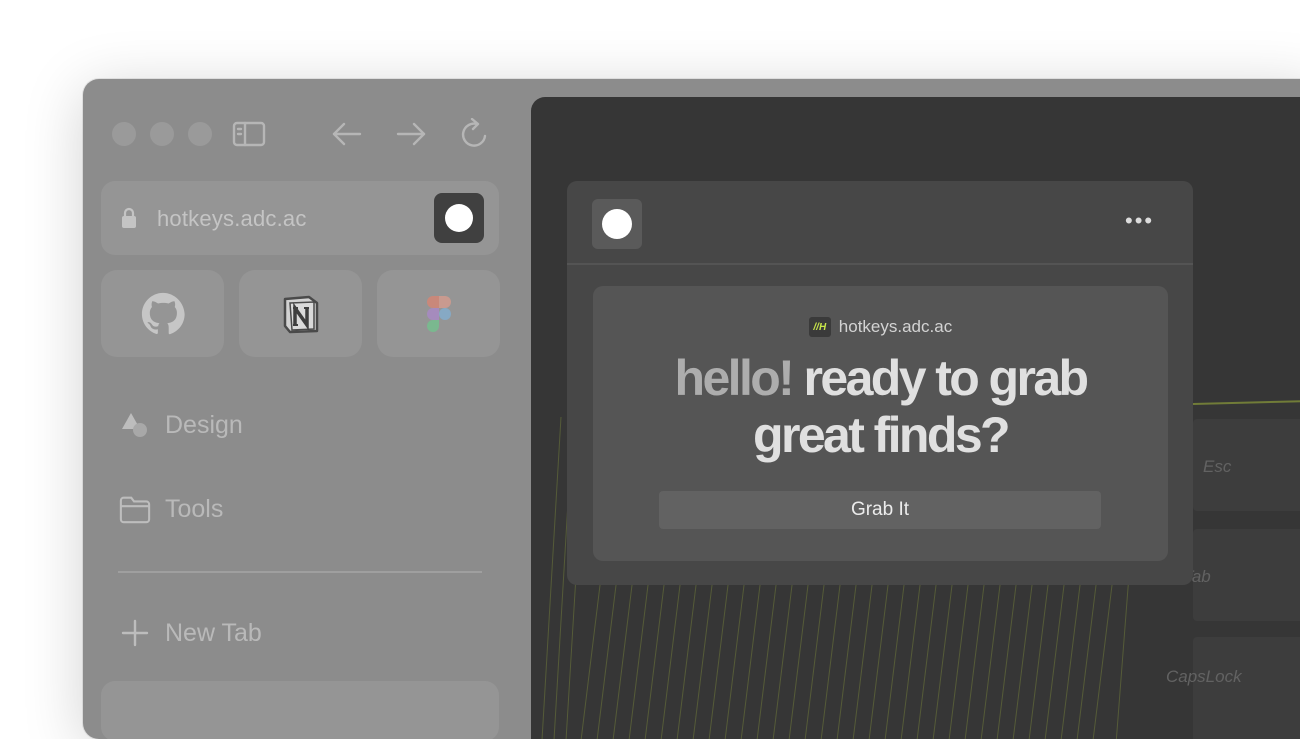  What do you see at coordinates (1139, 221) in the screenshot?
I see `more-options-button: •••` at bounding box center [1139, 221].